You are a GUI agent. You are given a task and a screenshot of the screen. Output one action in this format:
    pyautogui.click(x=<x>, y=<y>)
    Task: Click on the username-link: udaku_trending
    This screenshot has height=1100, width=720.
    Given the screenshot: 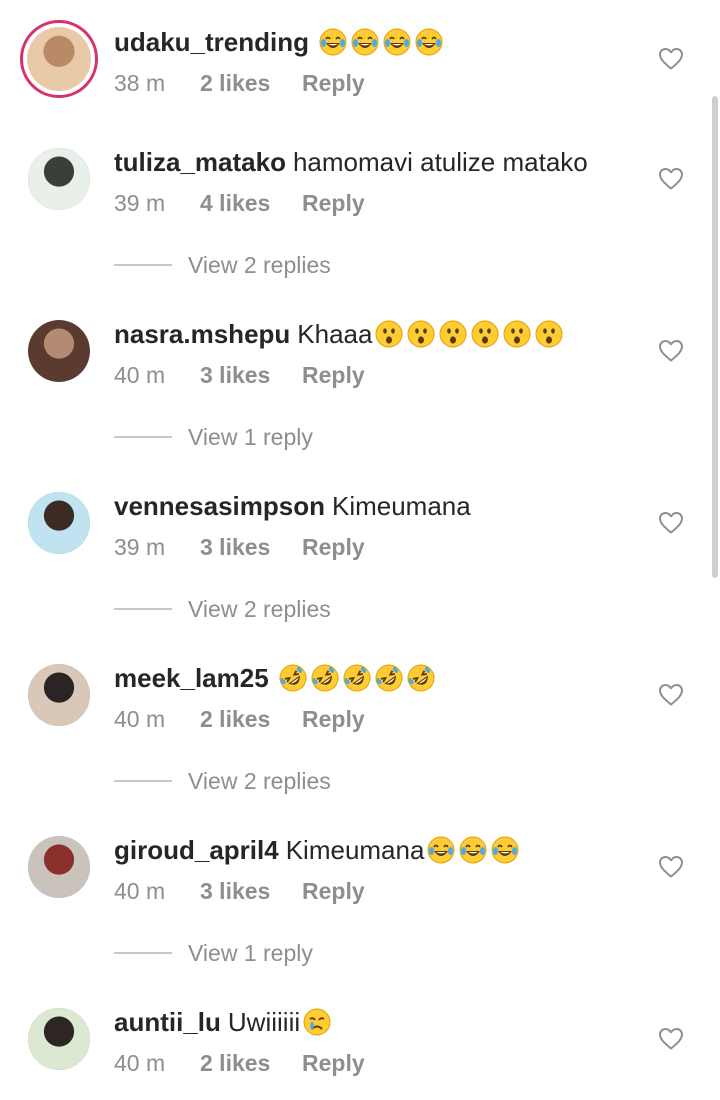 What is the action you would take?
    pyautogui.click(x=211, y=42)
    